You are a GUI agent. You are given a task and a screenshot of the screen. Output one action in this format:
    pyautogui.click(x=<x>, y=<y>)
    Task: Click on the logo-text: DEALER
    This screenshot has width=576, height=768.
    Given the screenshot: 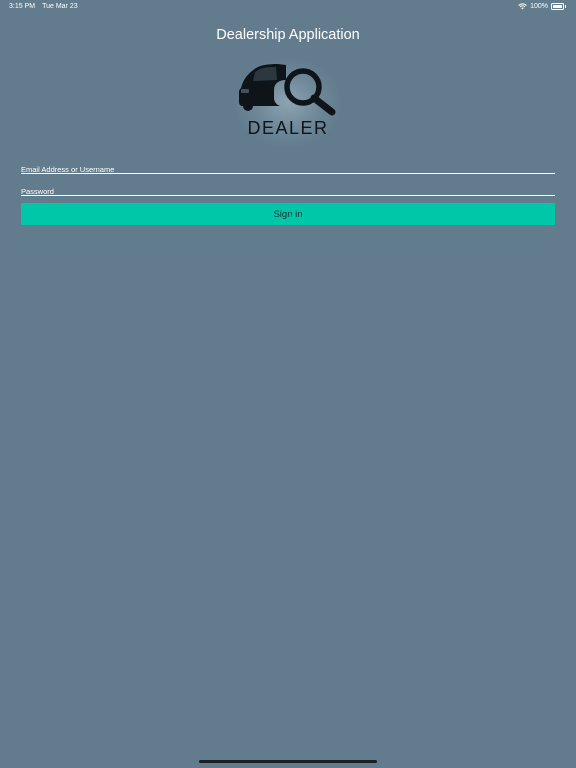 What is the action you would take?
    pyautogui.click(x=288, y=128)
    